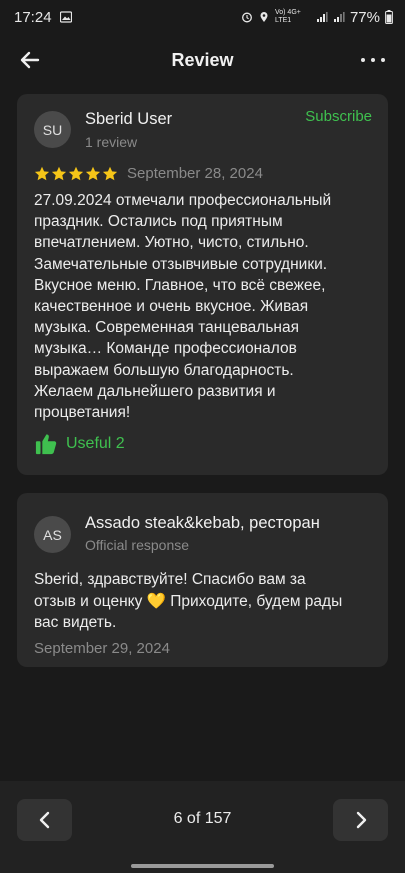 This screenshot has width=405, height=873. Describe the element at coordinates (52, 129) in the screenshot. I see `avatar: SU` at that location.